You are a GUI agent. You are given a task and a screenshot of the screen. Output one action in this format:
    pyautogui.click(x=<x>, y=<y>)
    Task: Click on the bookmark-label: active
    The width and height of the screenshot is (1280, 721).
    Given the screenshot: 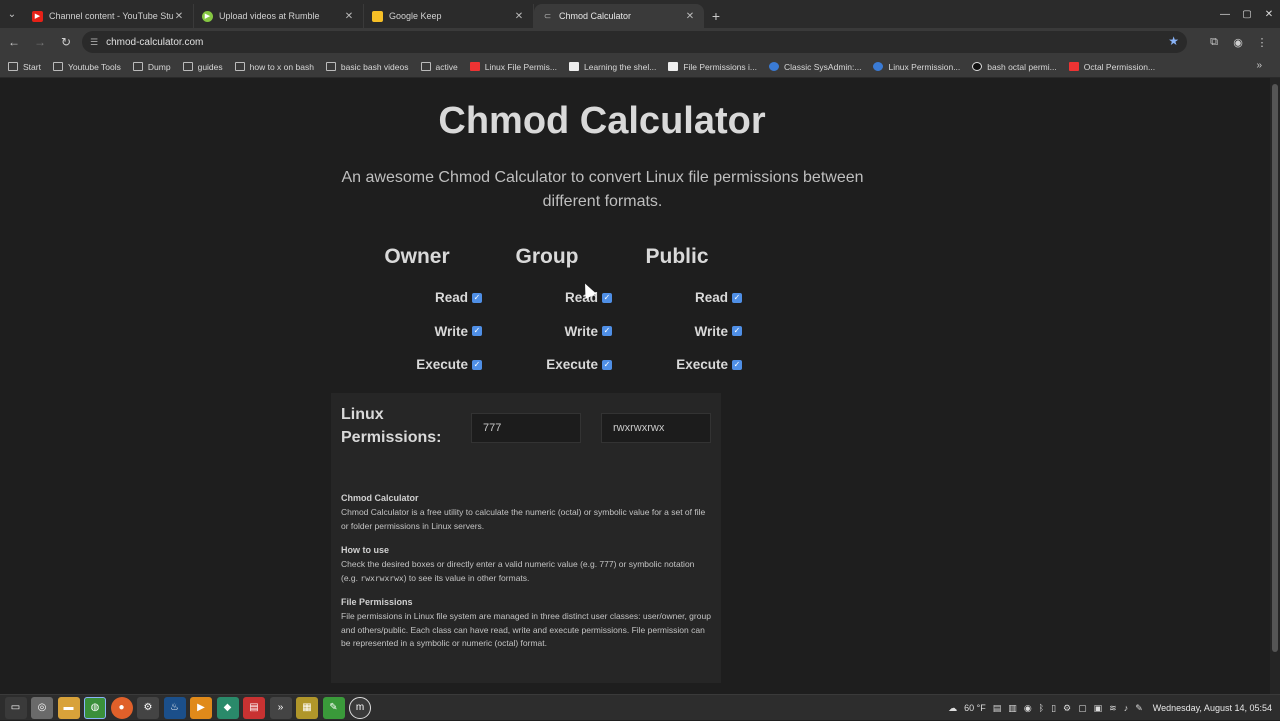 What is the action you would take?
    pyautogui.click(x=446, y=66)
    